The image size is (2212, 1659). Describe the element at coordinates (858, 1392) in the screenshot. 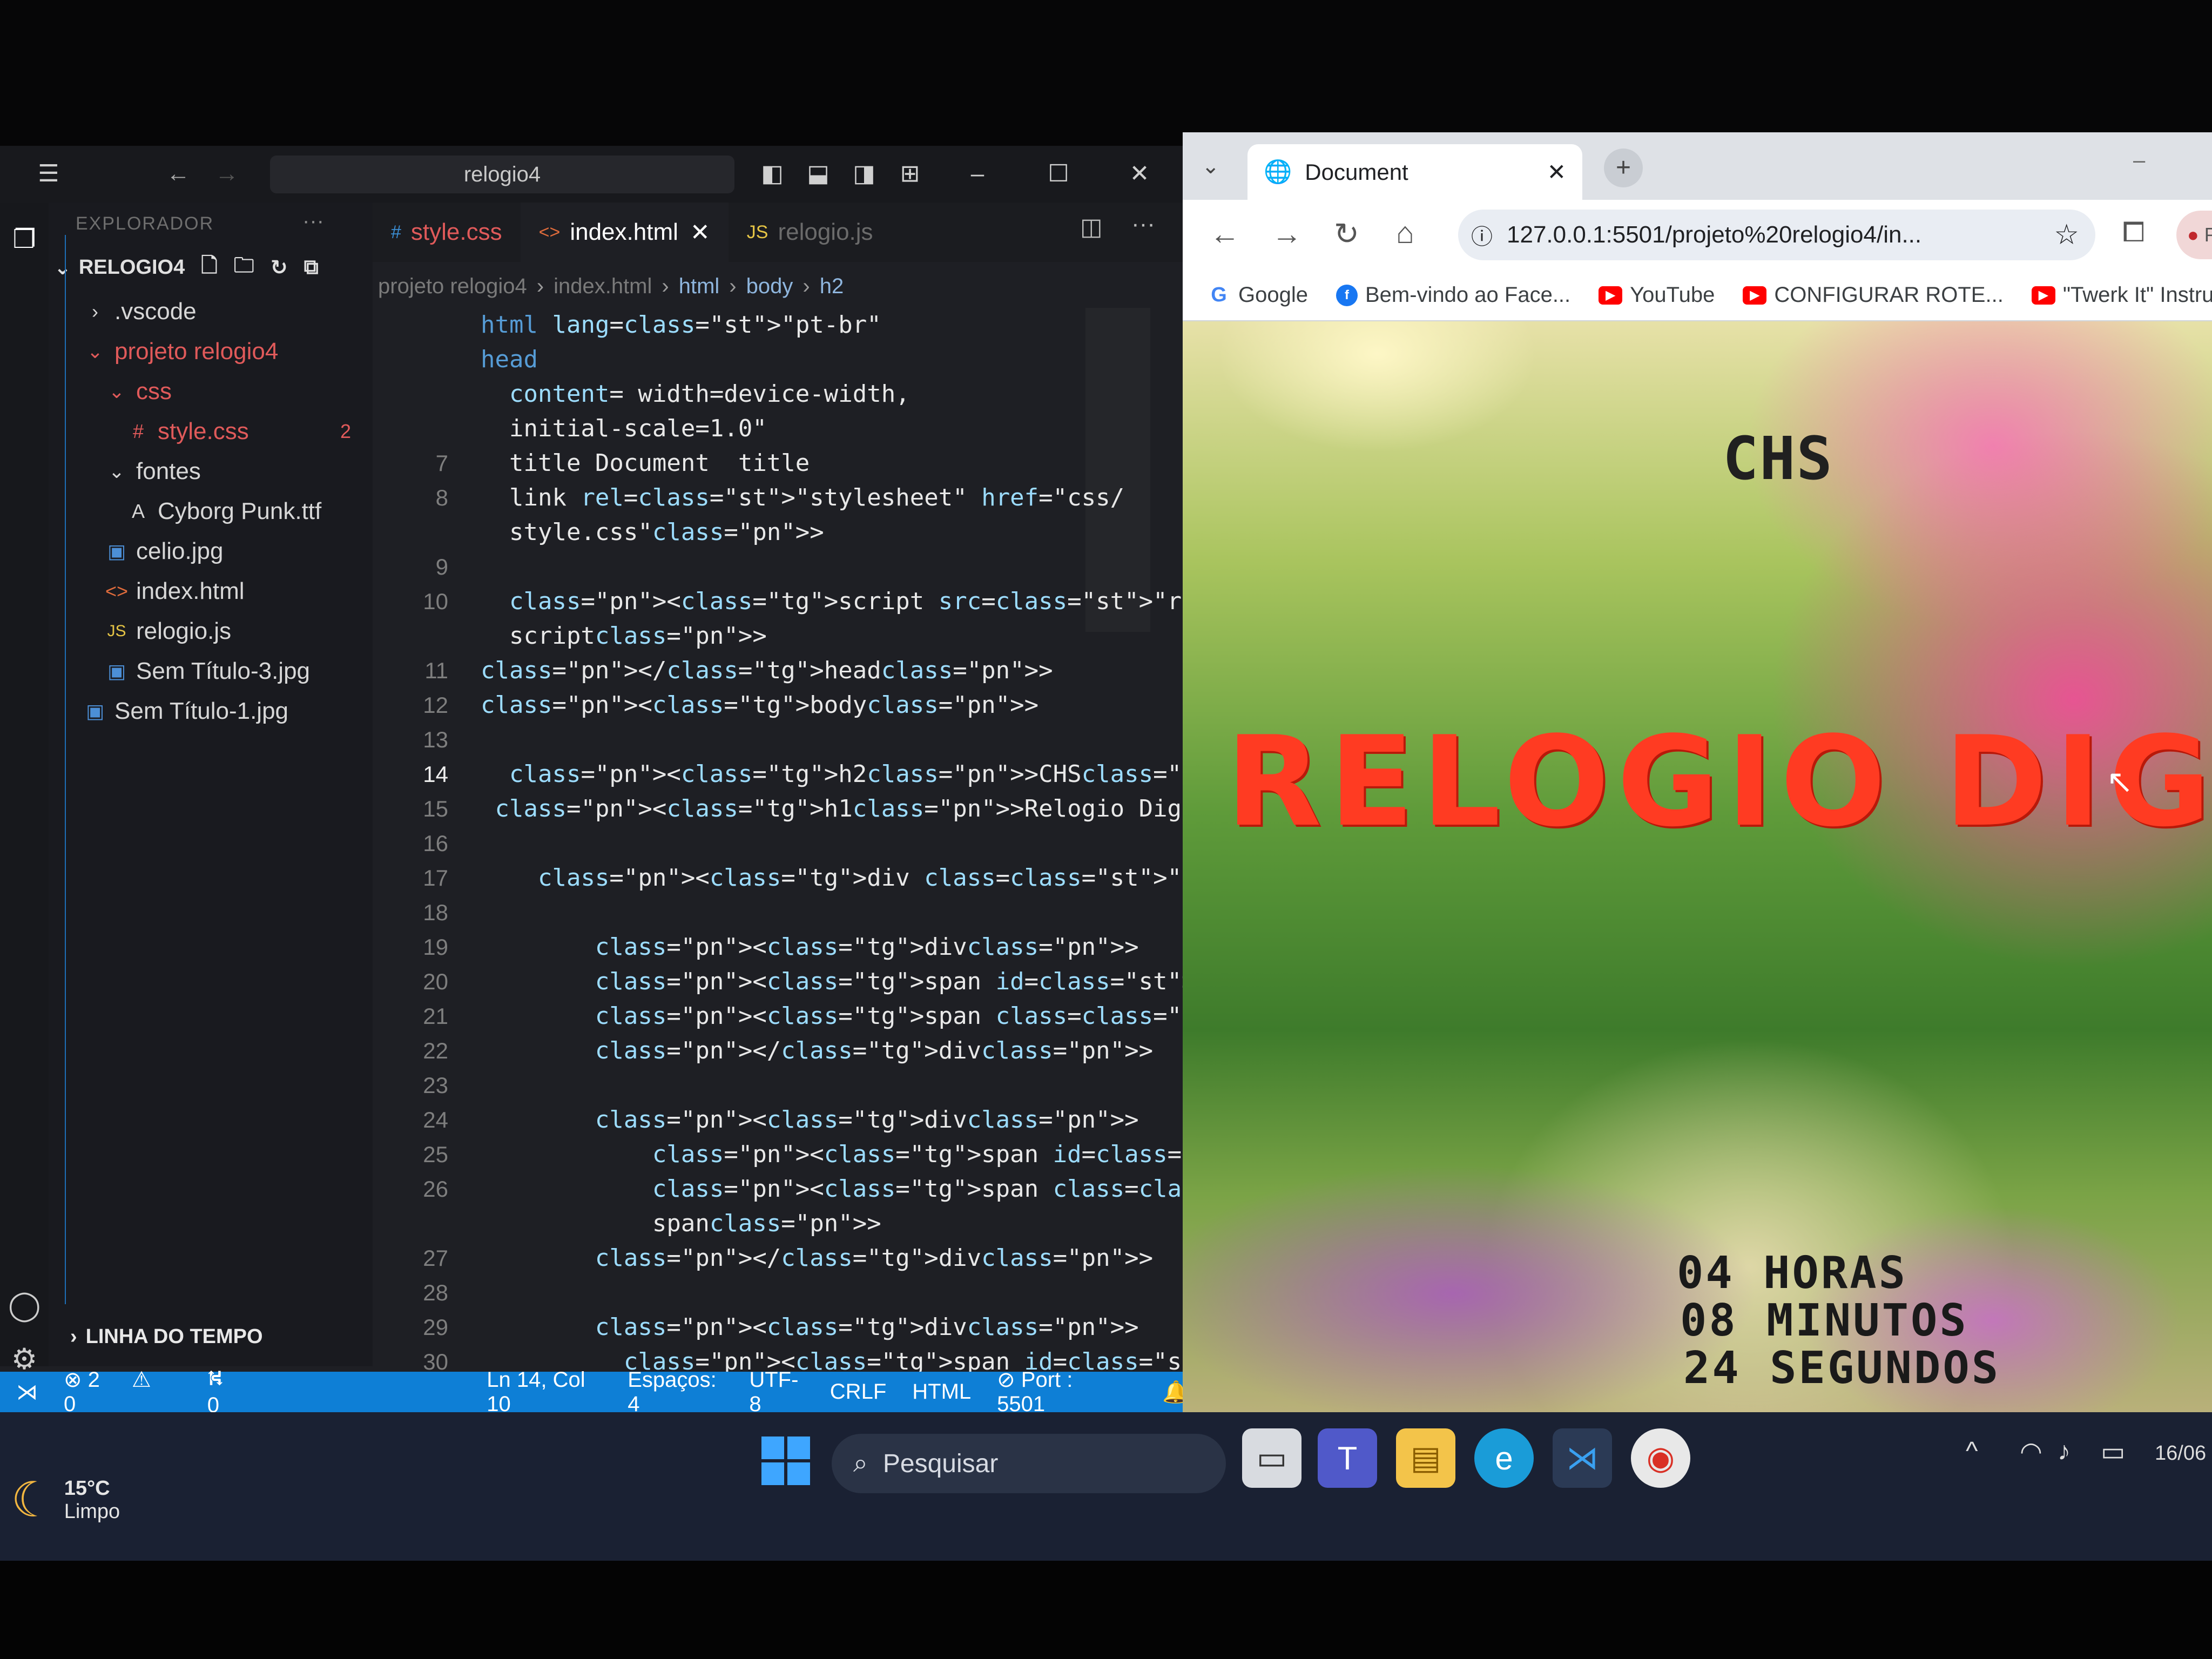

I see `end-of-line: CRLF` at that location.